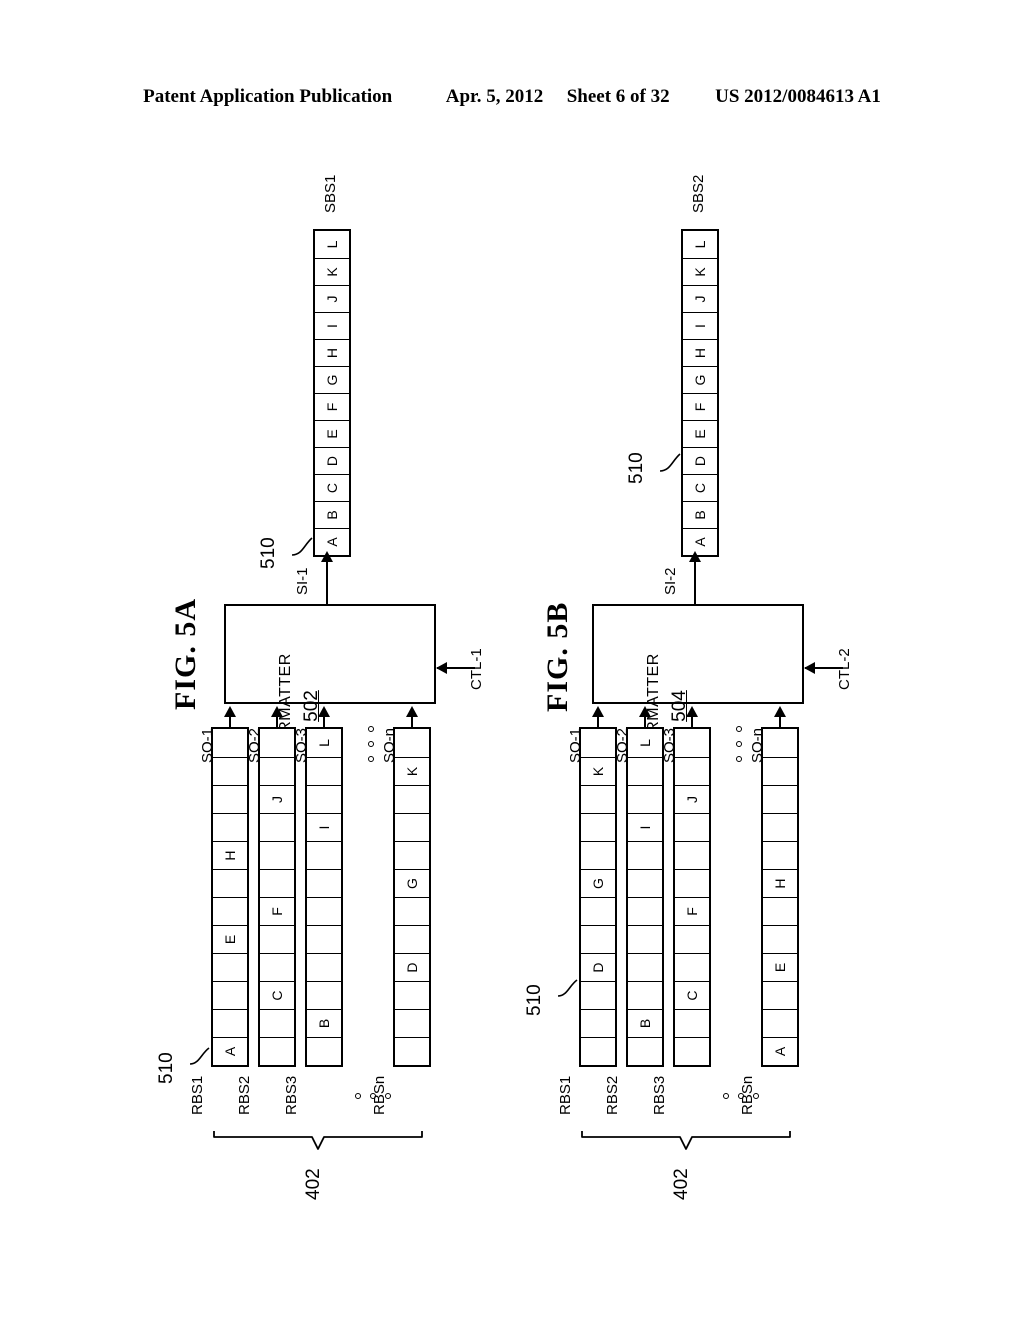  I want to click on row-buffer-rbs2-b: B I L, so click(645, 897).